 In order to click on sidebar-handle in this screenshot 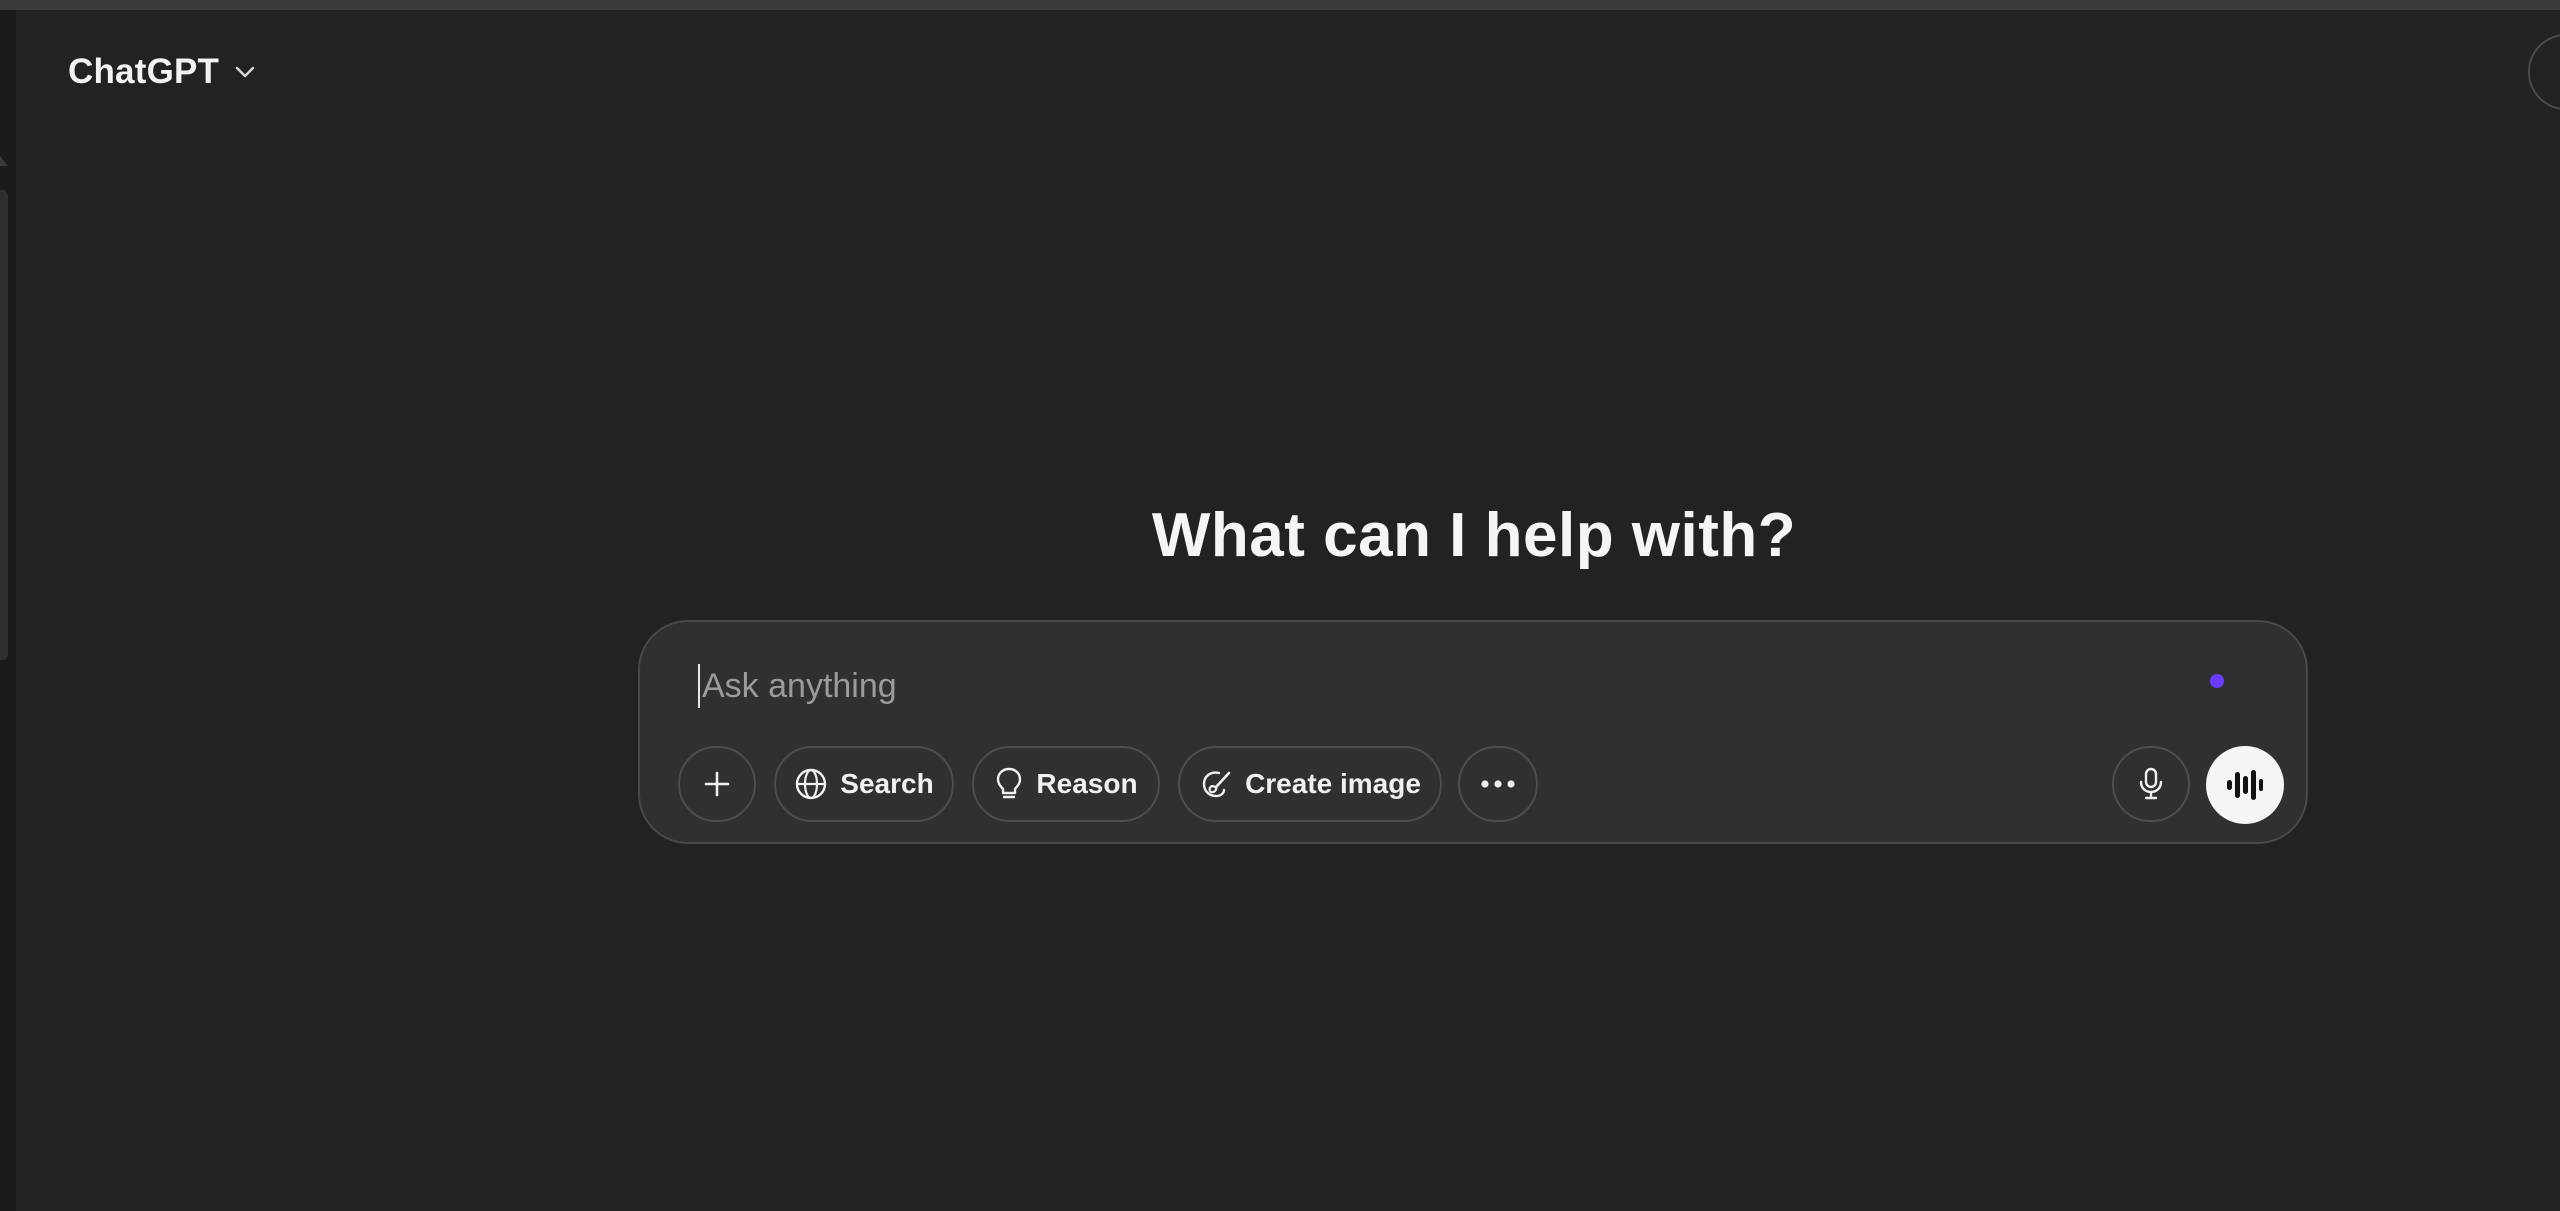, I will do `click(4, 425)`.